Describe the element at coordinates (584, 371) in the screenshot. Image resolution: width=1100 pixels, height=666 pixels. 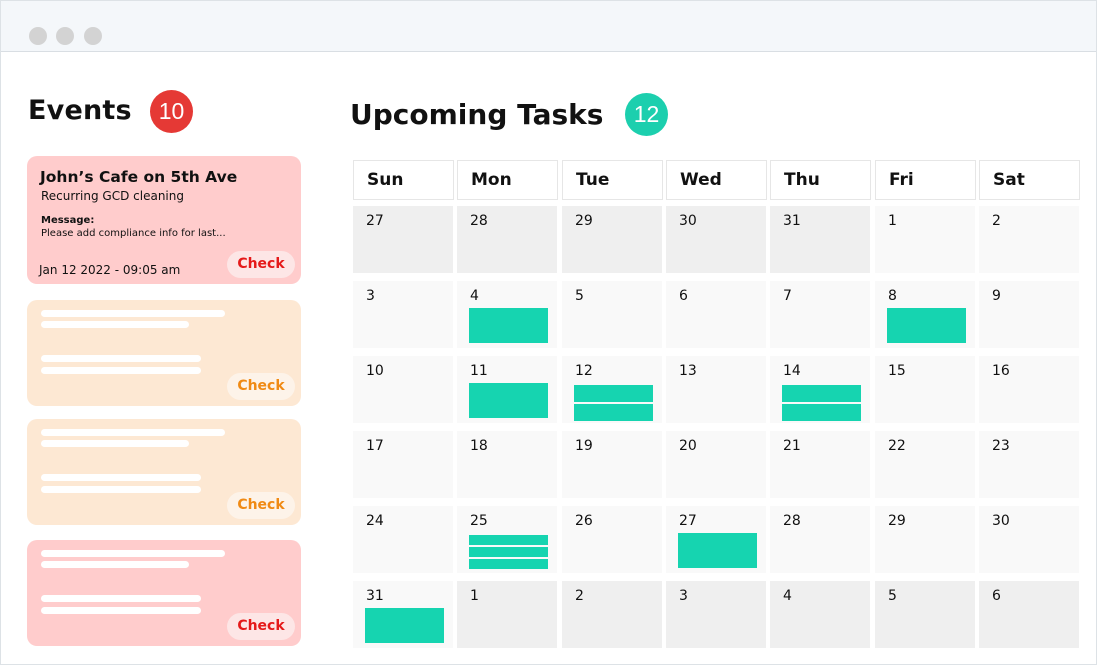
I see `day-number: 12` at that location.